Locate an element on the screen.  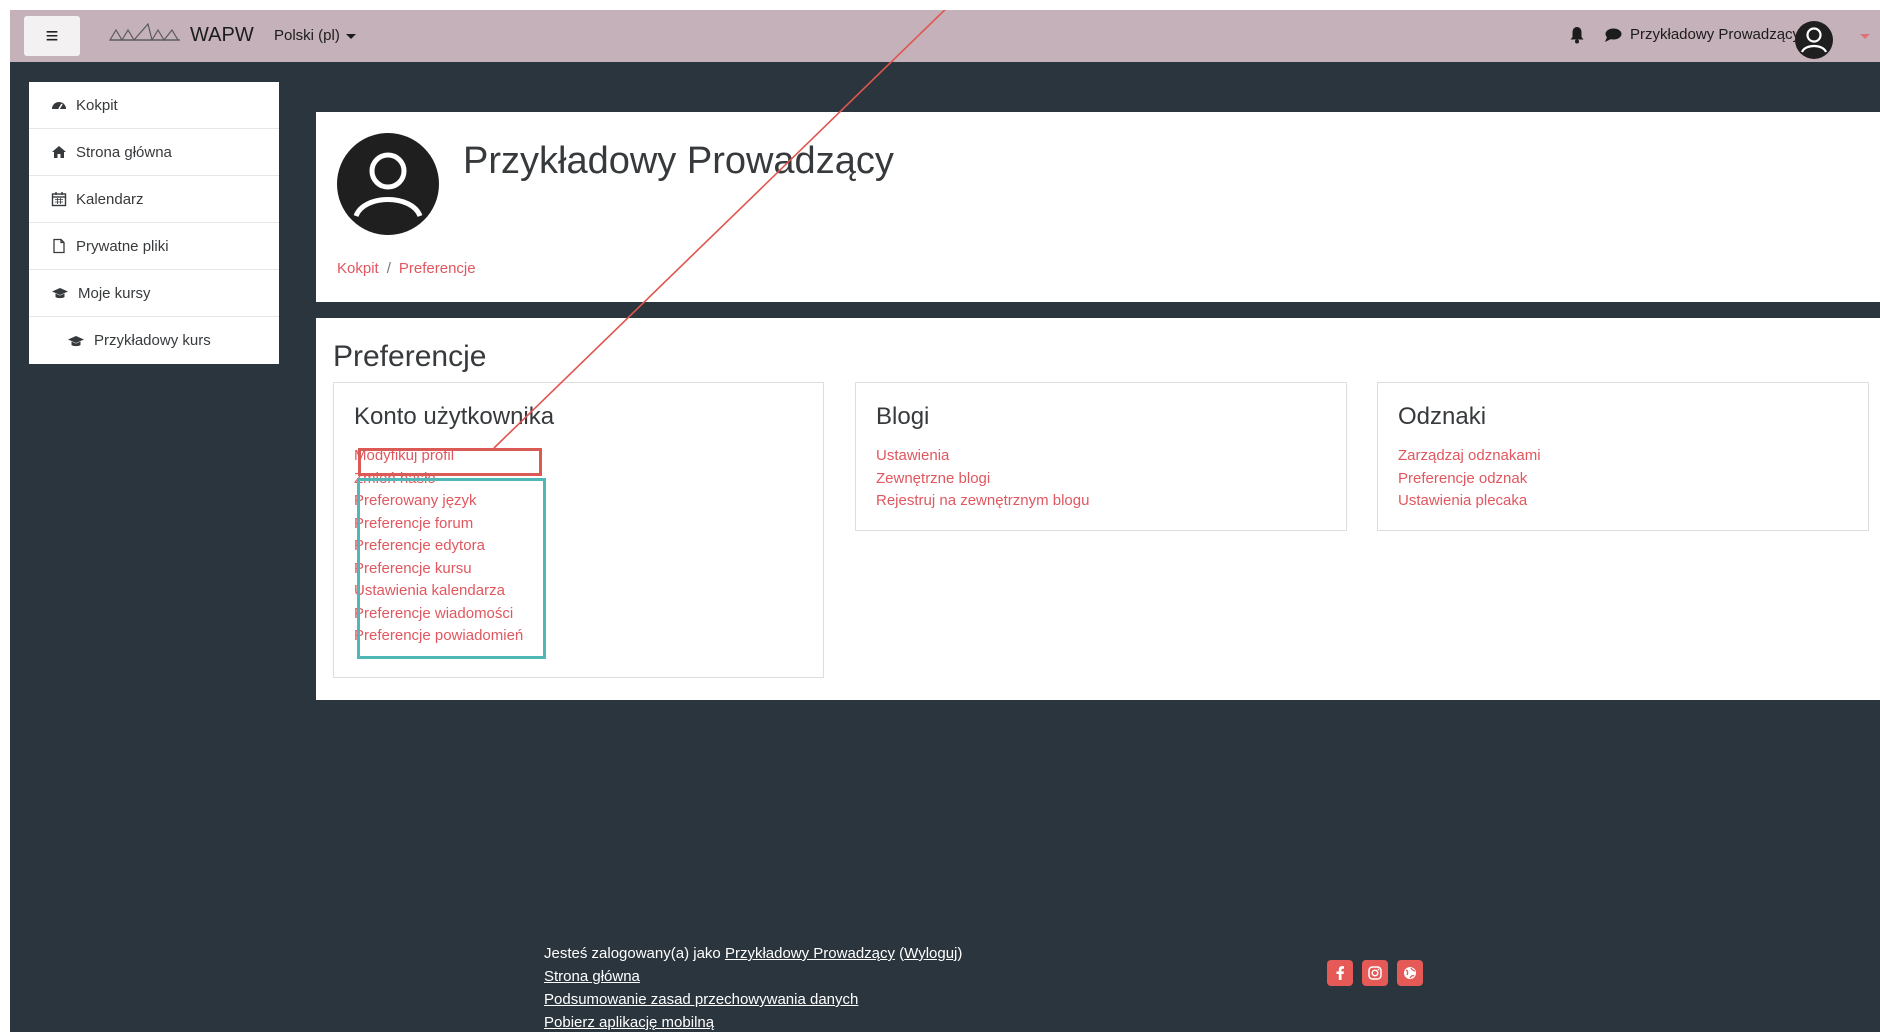
instagram-icon is located at coordinates (1375, 973).